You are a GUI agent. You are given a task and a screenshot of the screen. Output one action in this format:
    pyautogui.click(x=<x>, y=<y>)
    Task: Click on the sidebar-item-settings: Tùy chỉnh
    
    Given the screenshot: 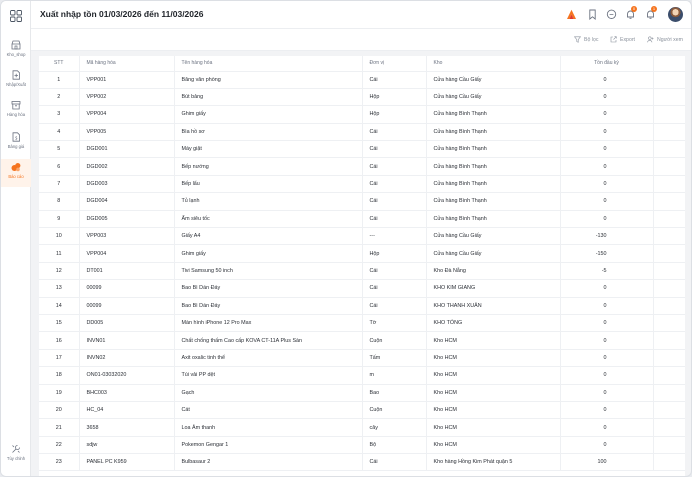 What is the action you would take?
    pyautogui.click(x=16, y=455)
    